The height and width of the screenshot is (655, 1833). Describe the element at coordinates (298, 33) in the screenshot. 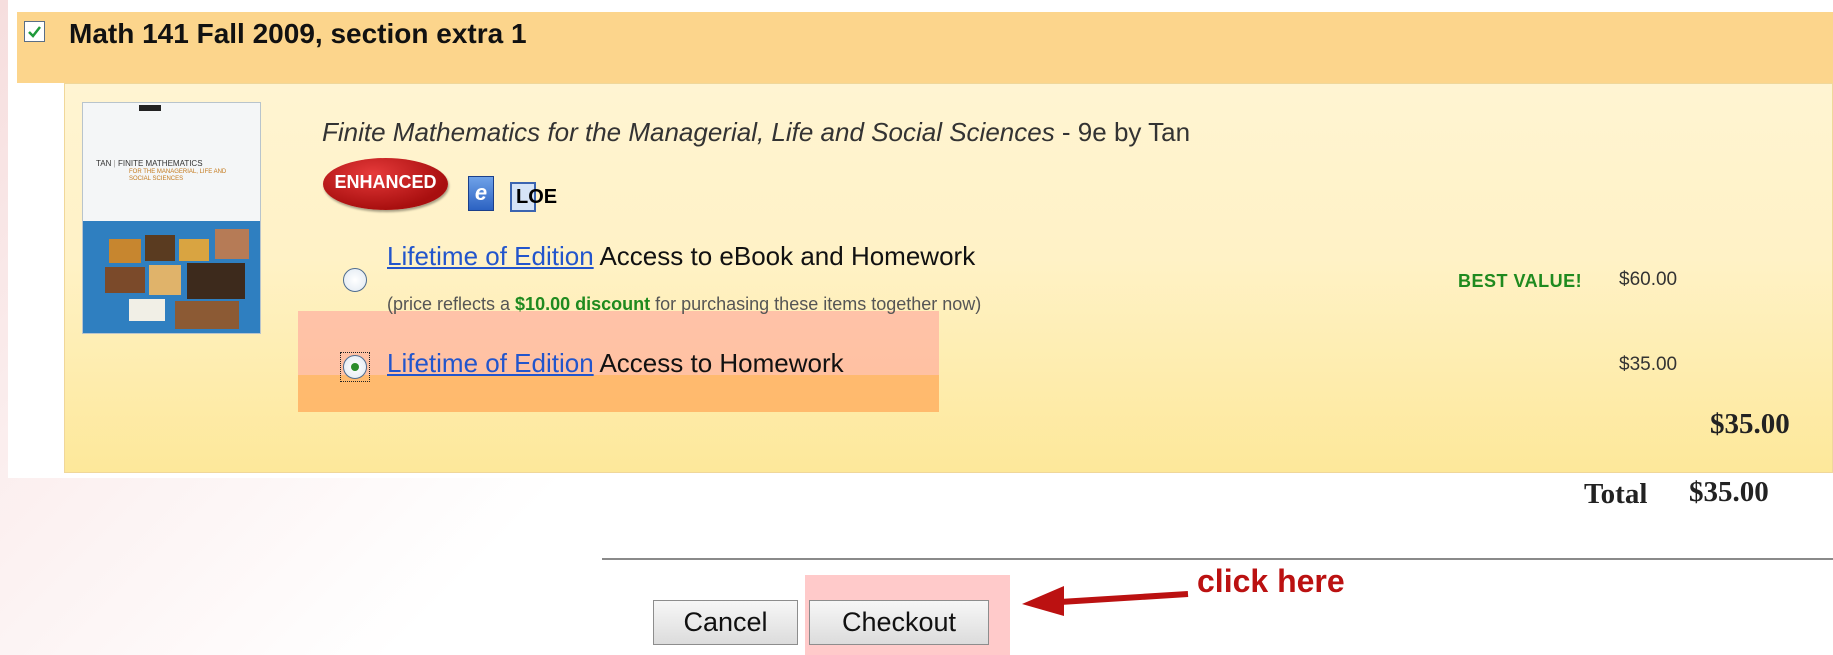

I see `course-title: Math 141 Fall 2009, section extra 1` at that location.